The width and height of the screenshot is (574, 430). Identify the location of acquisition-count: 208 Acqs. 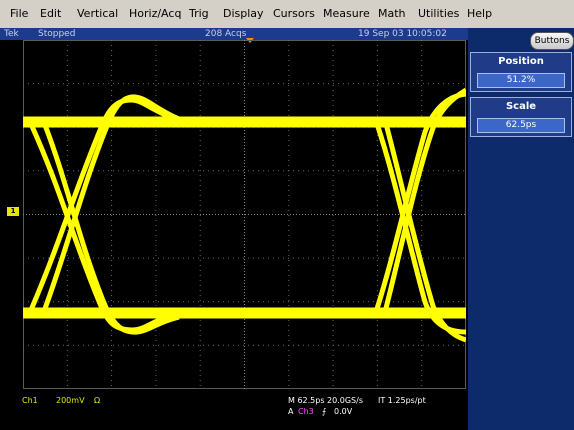
(226, 34).